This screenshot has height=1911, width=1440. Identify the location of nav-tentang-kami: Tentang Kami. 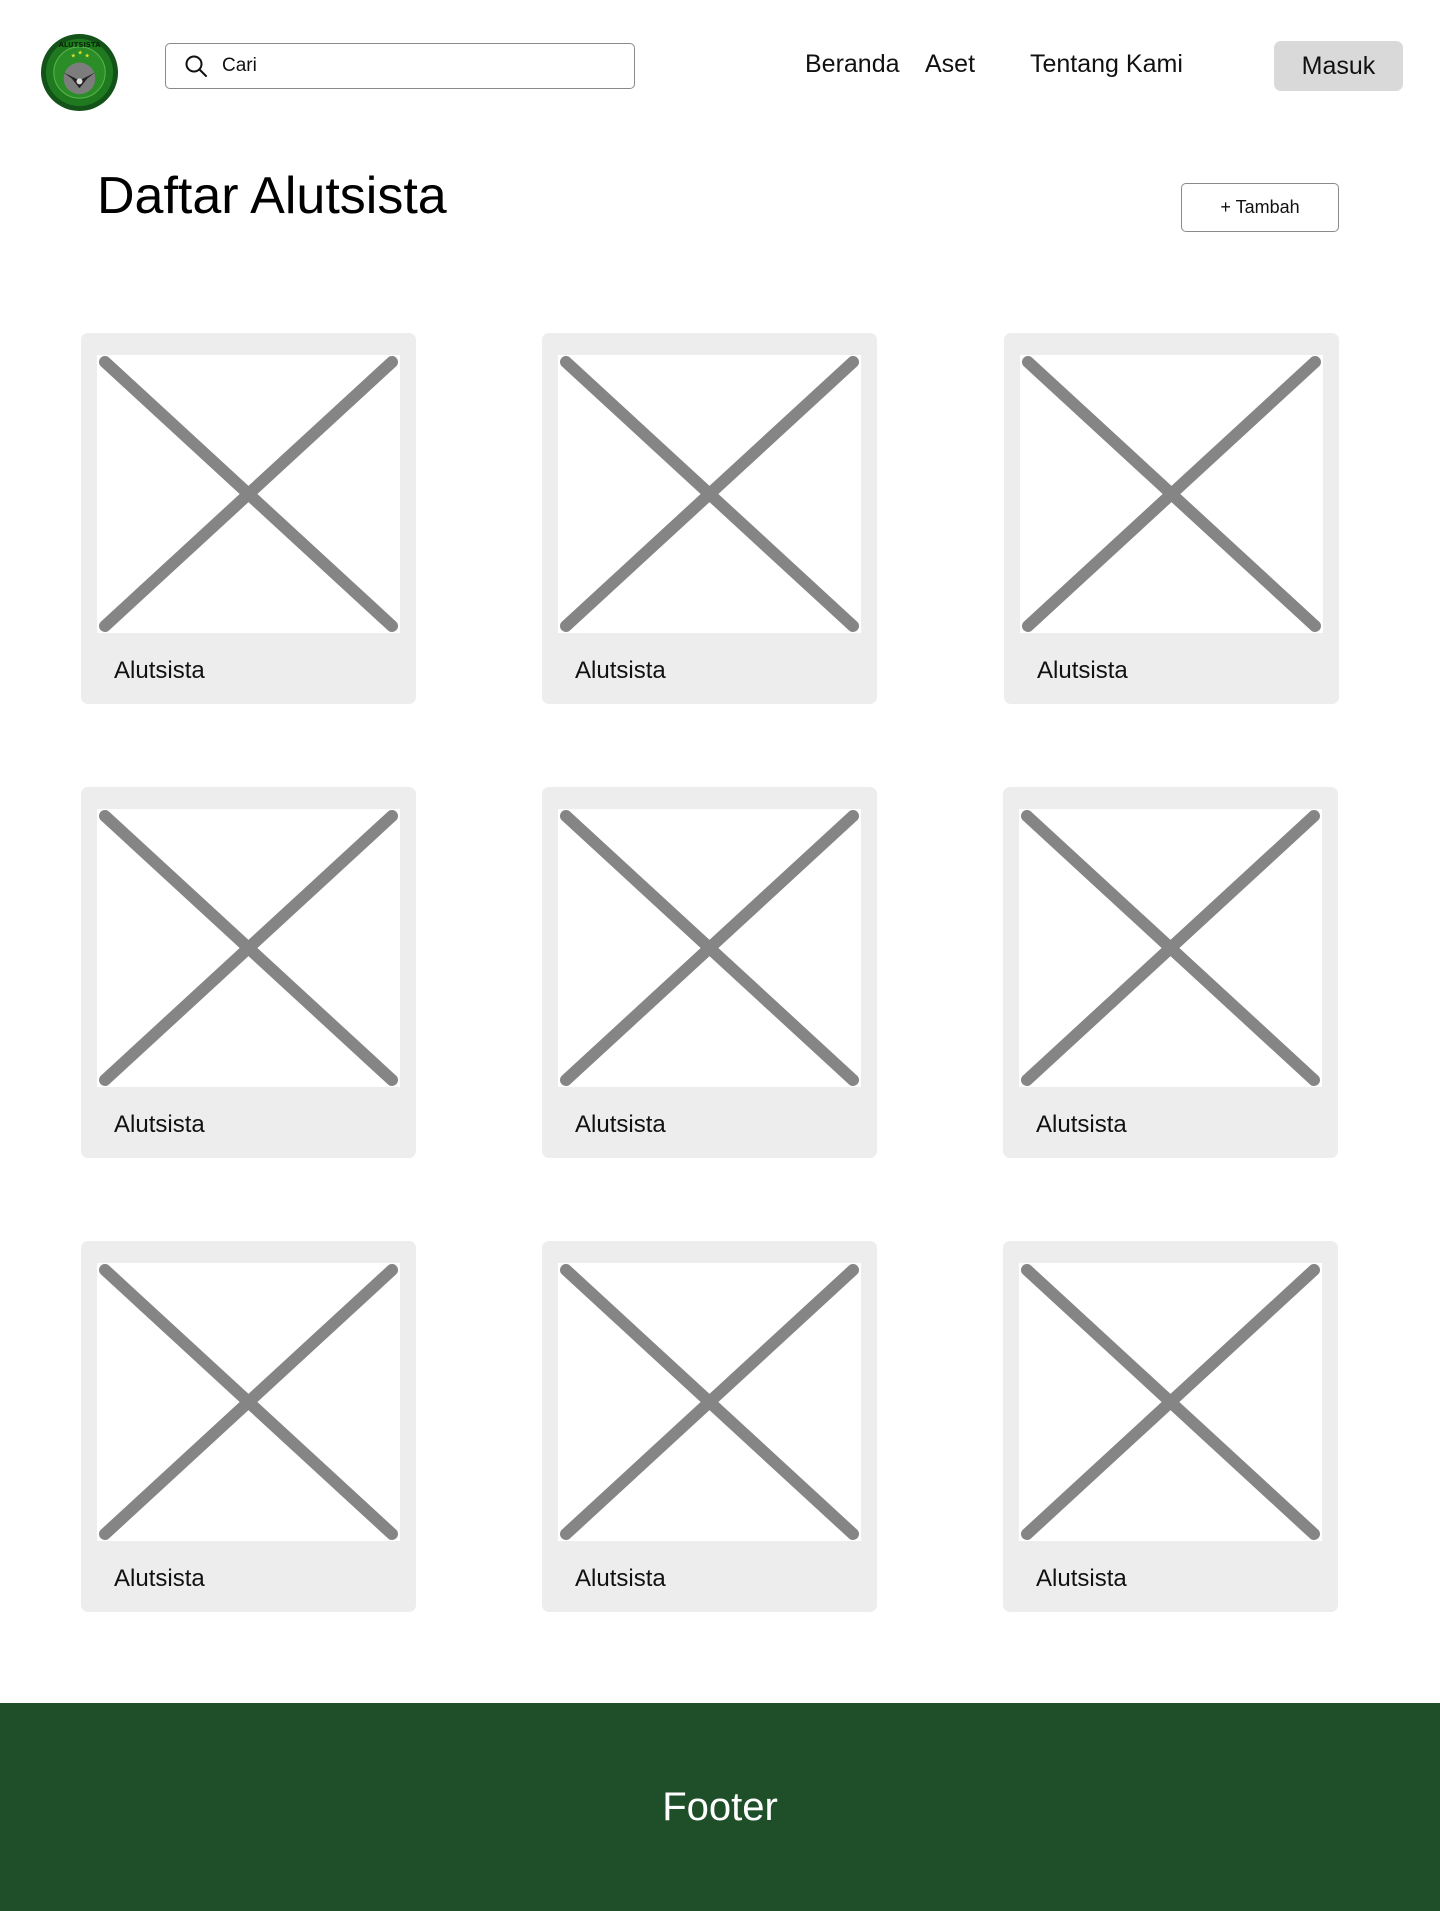
(1106, 64).